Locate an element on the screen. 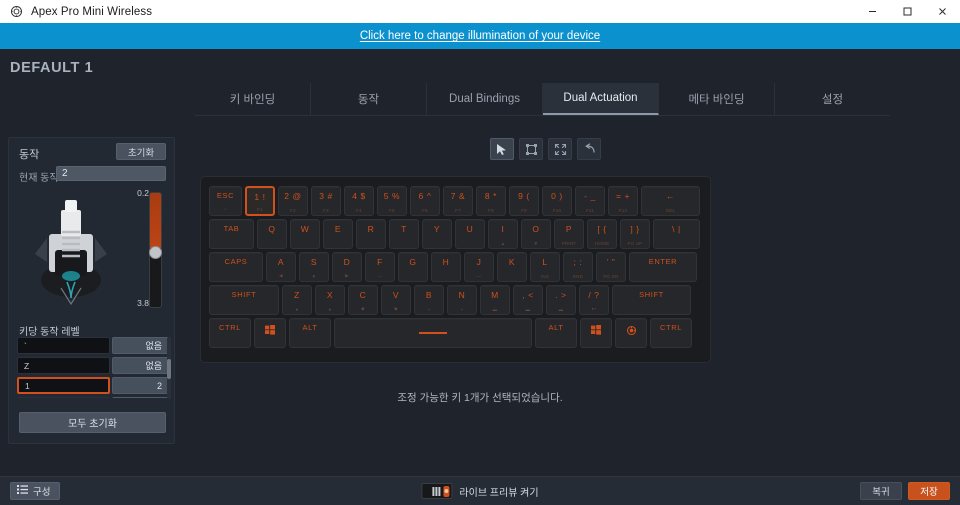 The image size is (960, 505). maximize-button is located at coordinates (907, 11).